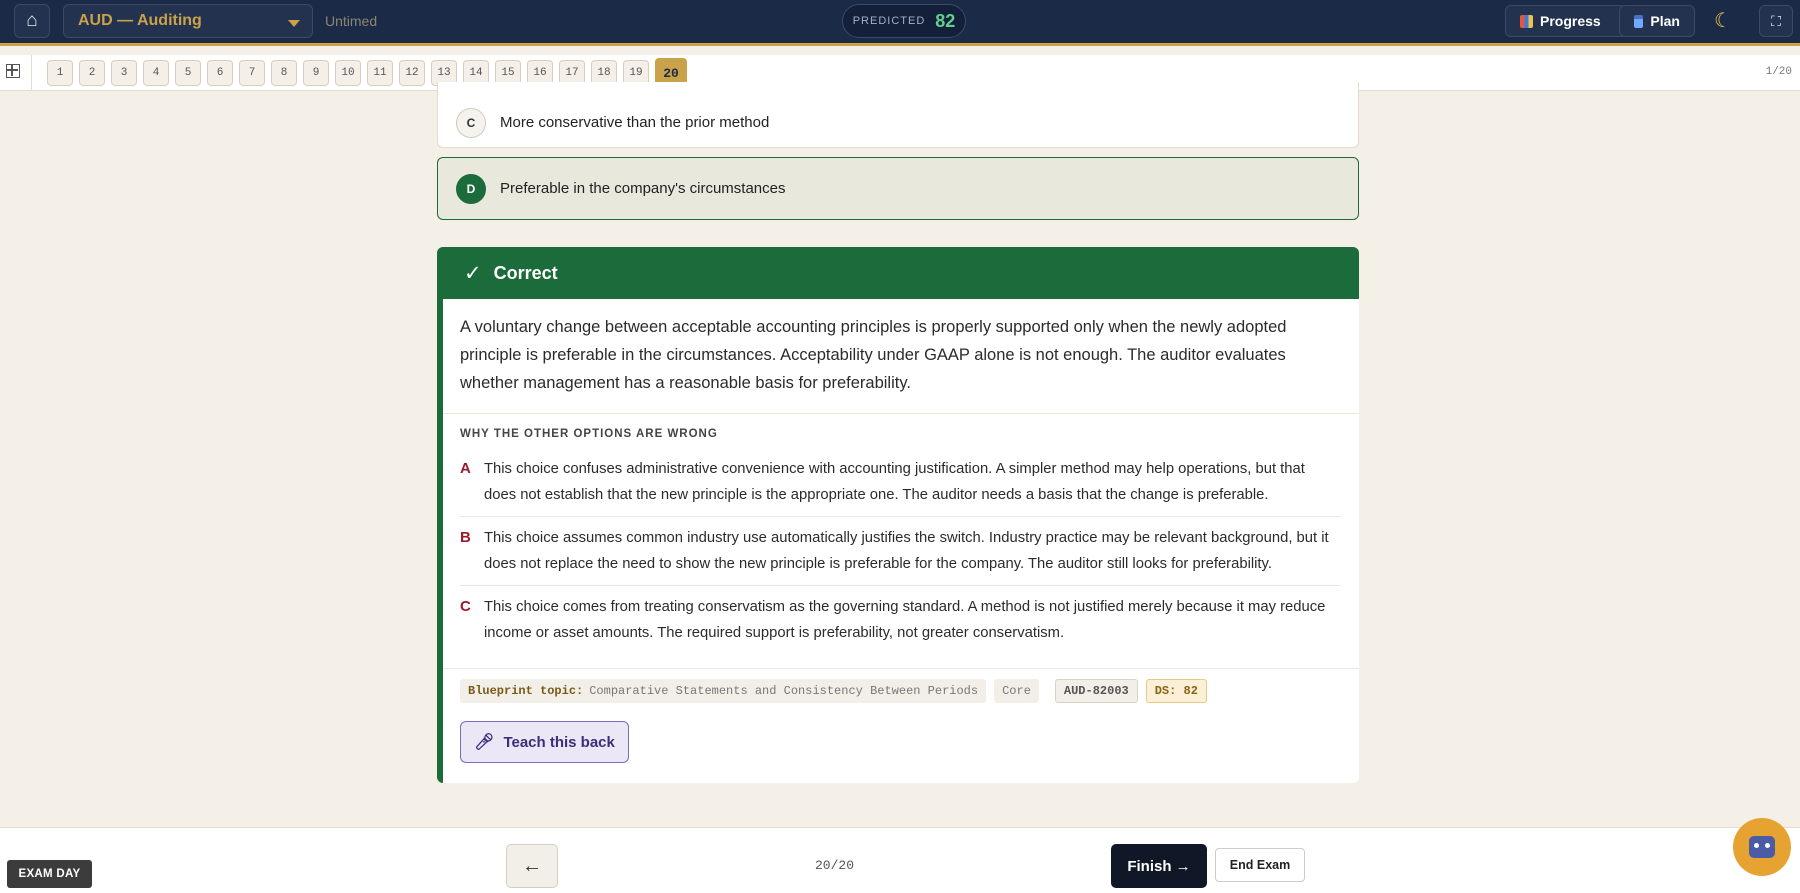  What do you see at coordinates (156, 73) in the screenshot?
I see `question-number-4: 4` at bounding box center [156, 73].